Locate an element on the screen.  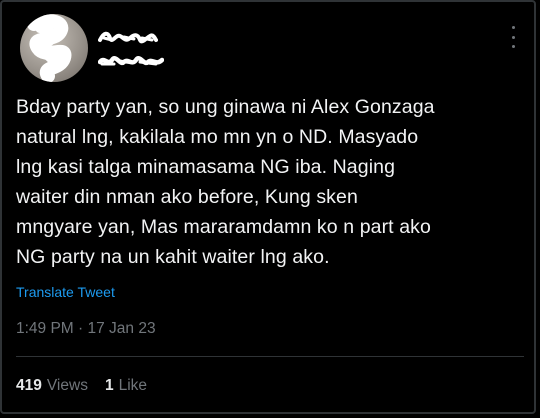
more-options-icon is located at coordinates (513, 37).